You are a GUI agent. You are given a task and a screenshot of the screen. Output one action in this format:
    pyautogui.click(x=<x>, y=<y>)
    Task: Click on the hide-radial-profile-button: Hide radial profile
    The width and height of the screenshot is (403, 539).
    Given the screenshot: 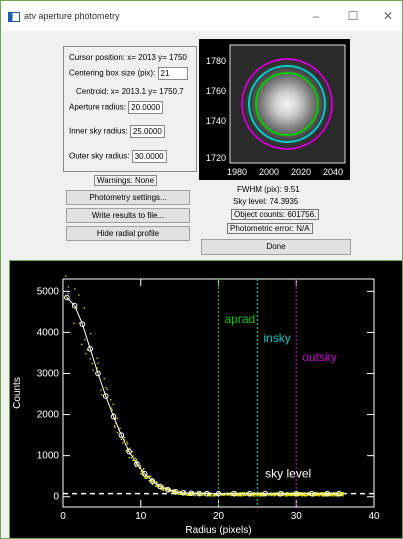 What is the action you would take?
    pyautogui.click(x=128, y=233)
    